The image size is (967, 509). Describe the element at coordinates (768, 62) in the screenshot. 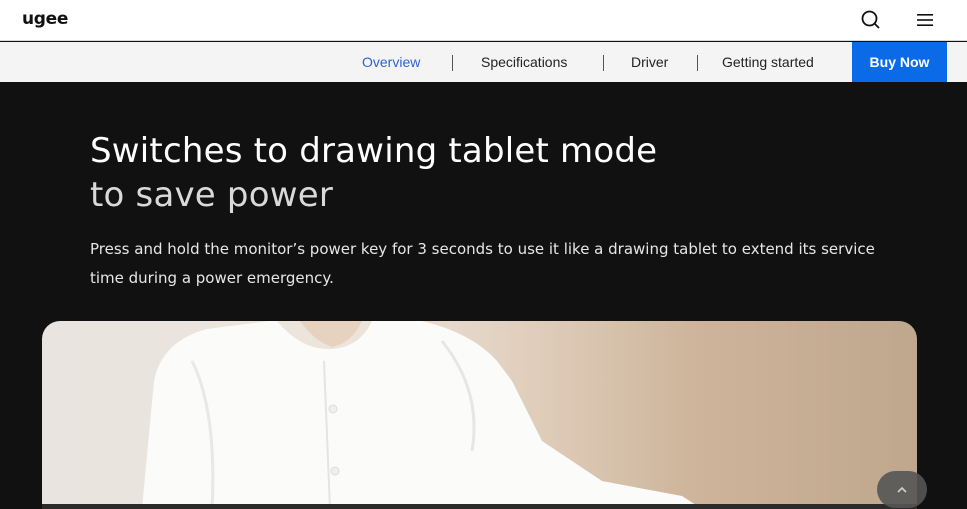

I see `tab-getting-started: Getting started` at that location.